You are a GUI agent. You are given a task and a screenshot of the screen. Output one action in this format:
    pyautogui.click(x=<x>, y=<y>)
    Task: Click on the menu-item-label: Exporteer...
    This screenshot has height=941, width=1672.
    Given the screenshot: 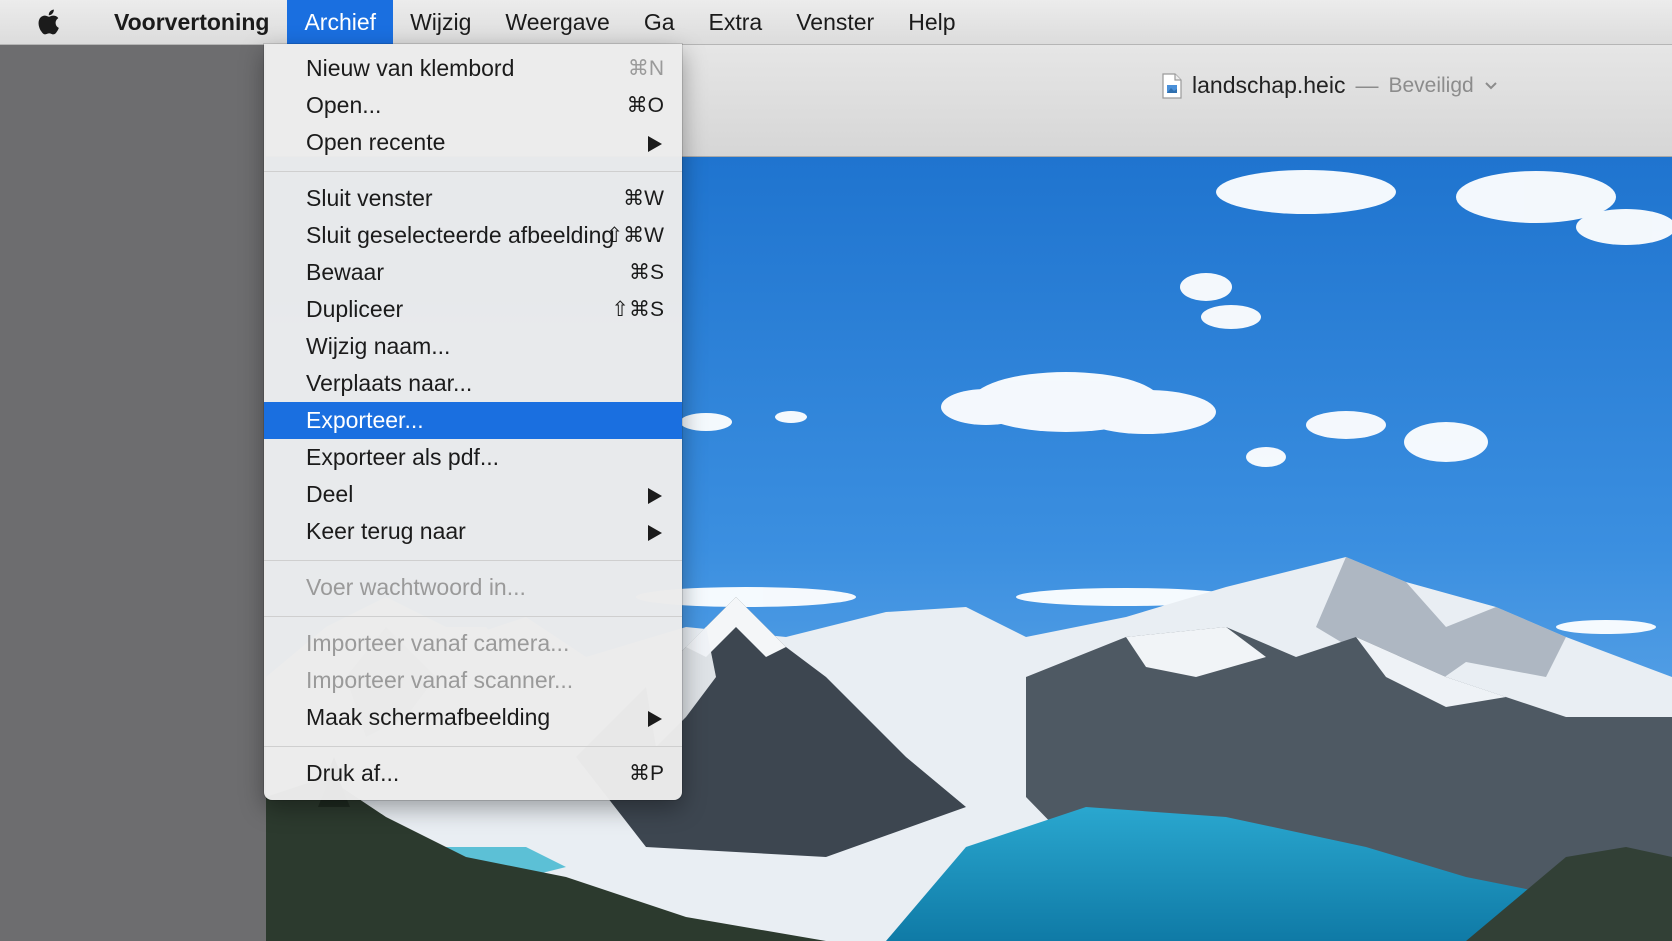 What is the action you would take?
    pyautogui.click(x=365, y=420)
    